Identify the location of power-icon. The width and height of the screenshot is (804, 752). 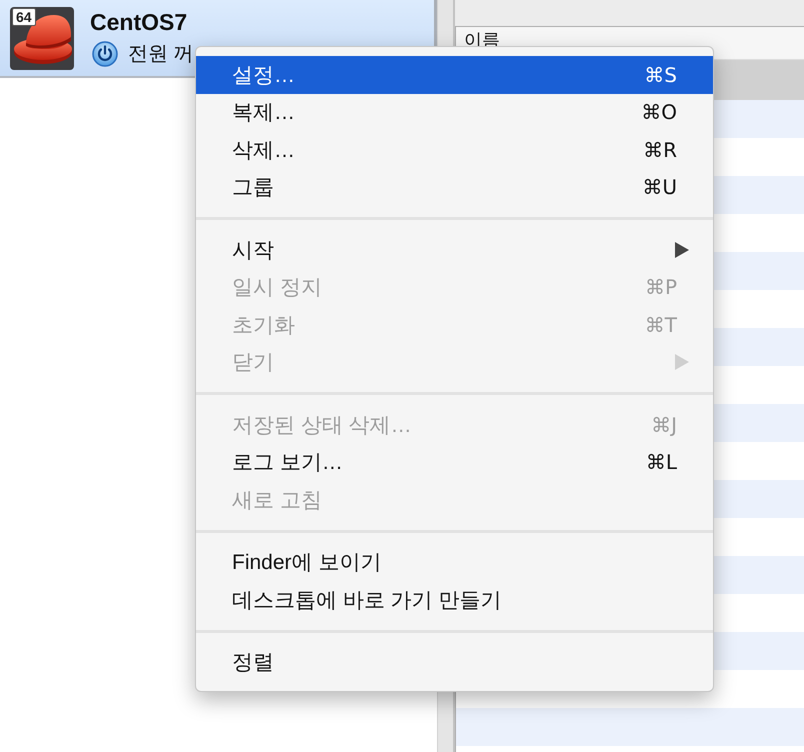
(105, 53).